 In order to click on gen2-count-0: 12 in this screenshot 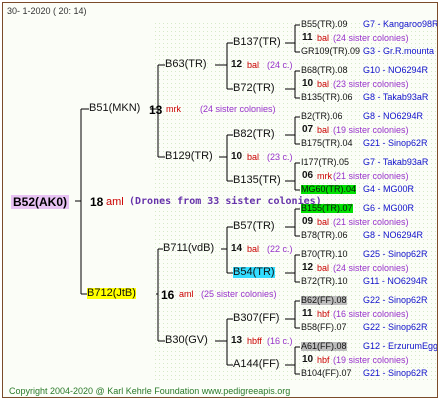, I will do `click(237, 64)`.